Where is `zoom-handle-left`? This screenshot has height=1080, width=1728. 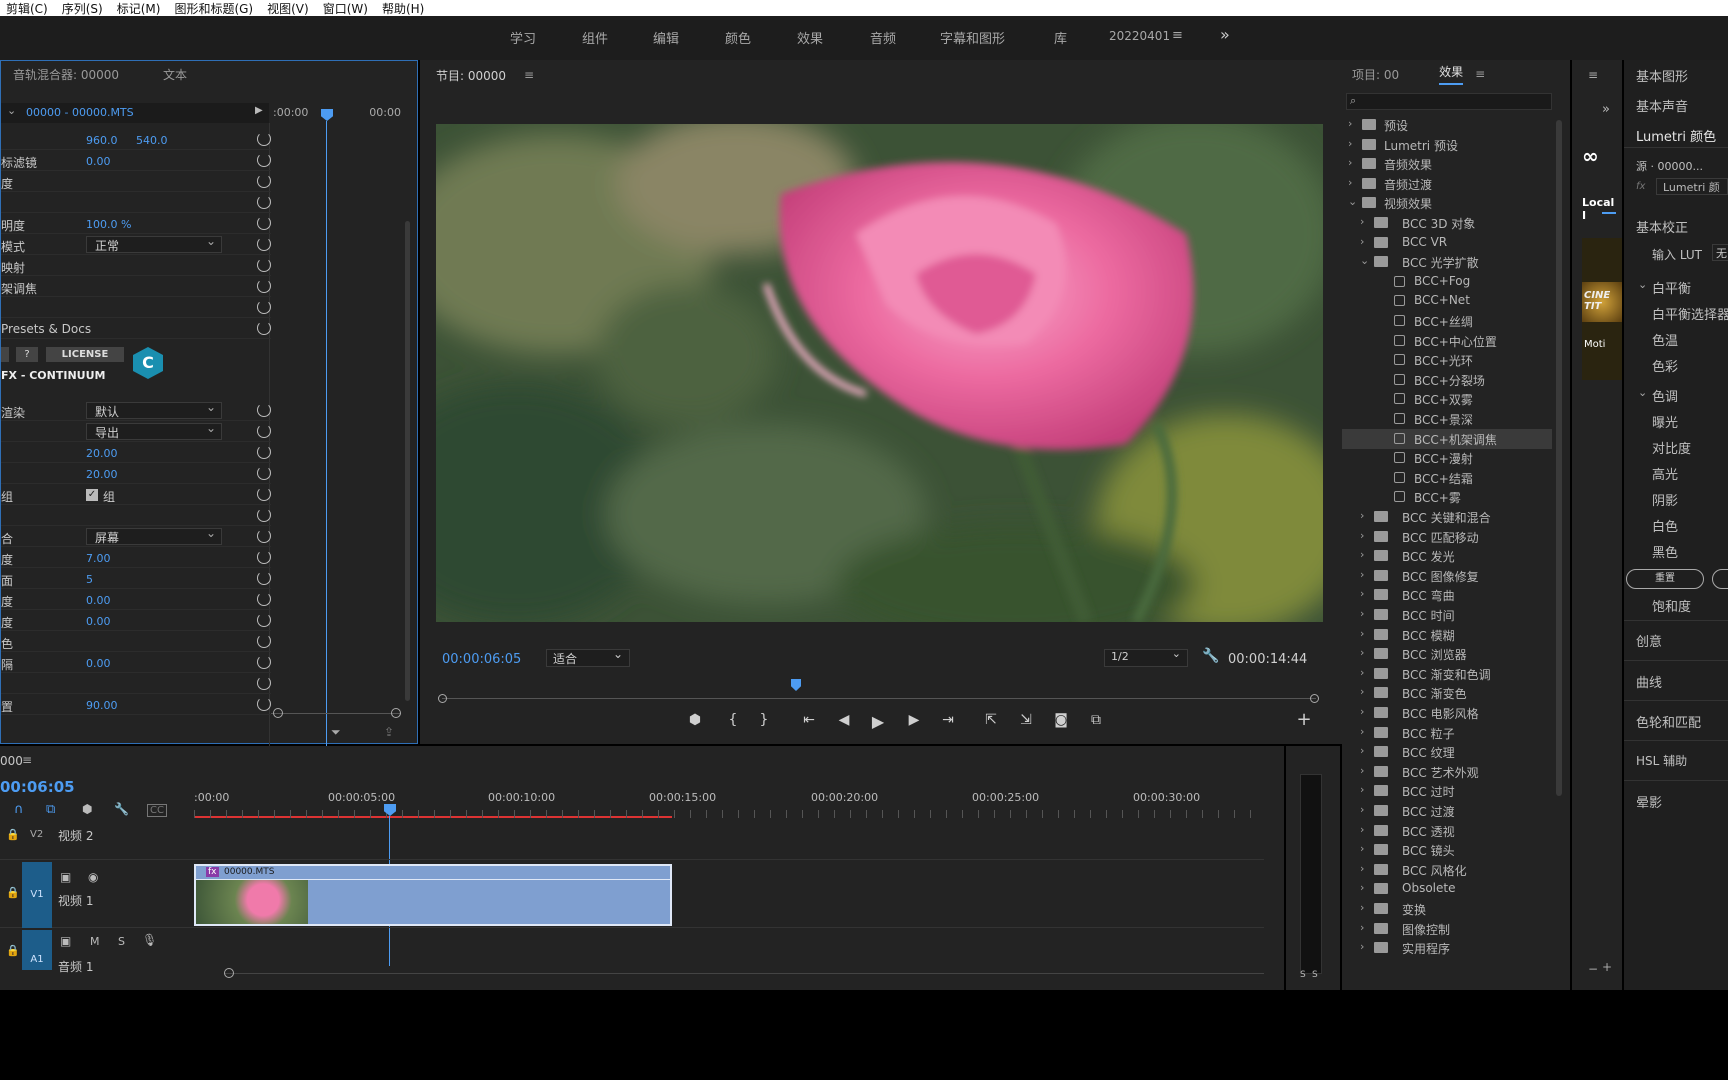
zoom-handle-left is located at coordinates (278, 713).